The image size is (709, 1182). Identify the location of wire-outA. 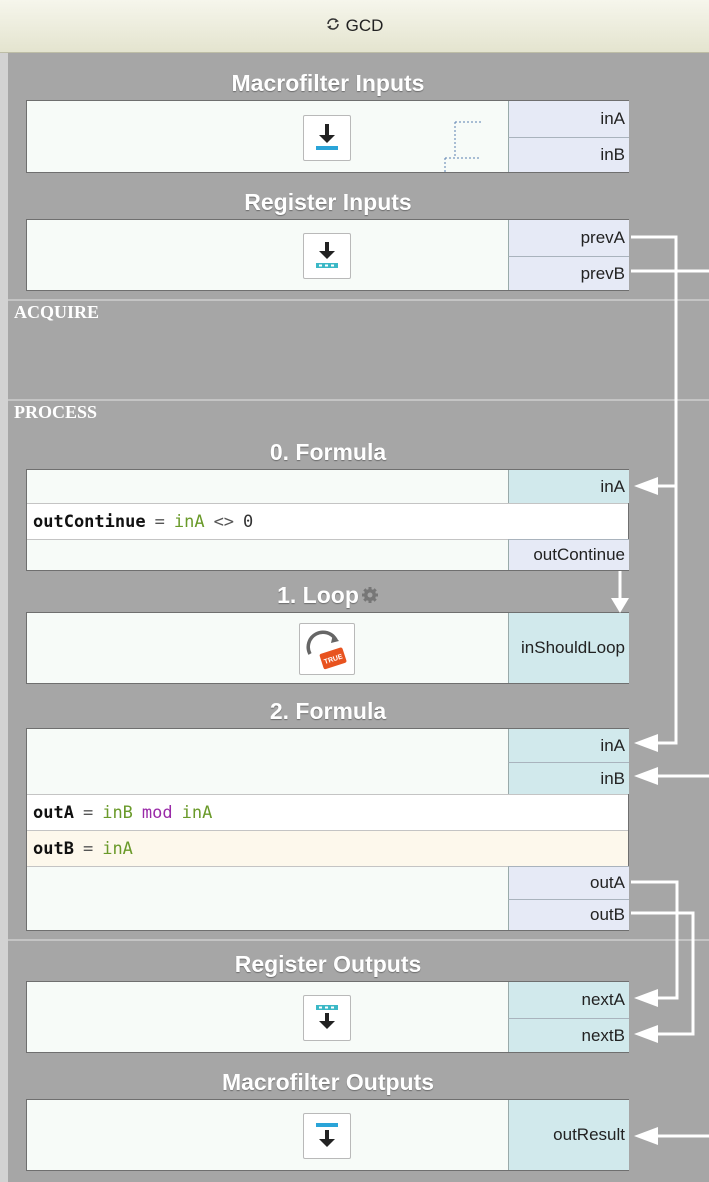
(655, 940).